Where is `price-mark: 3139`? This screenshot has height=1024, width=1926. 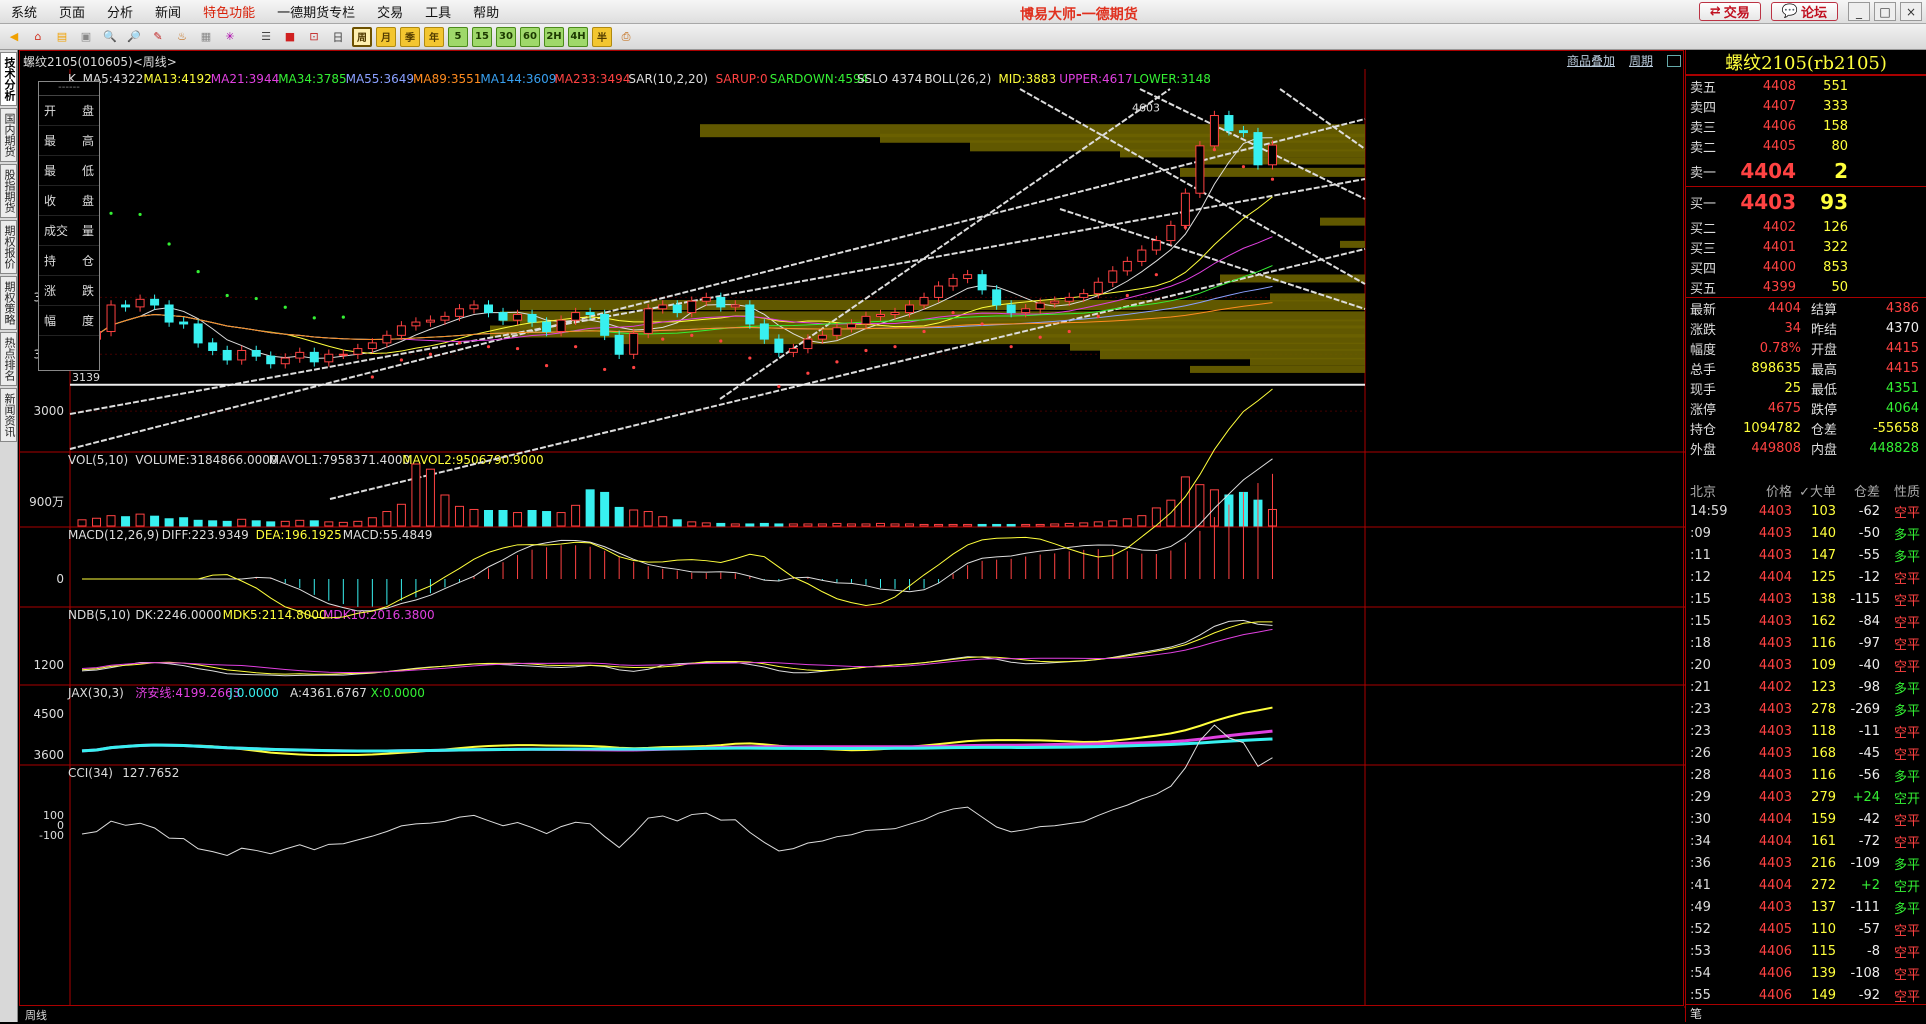 price-mark: 3139 is located at coordinates (86, 377).